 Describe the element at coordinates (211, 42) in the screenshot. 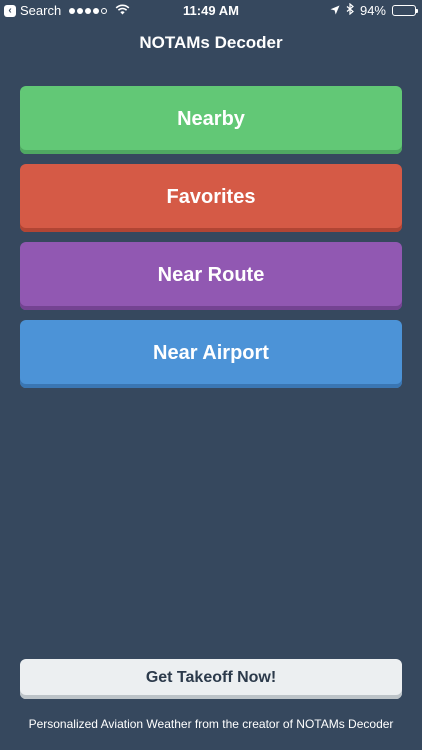

I see `page-title: NOTAMs Decoder` at that location.